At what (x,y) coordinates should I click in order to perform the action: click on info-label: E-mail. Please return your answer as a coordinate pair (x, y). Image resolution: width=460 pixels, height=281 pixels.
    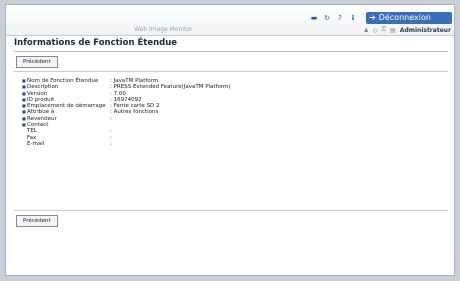
    Looking at the image, I should click on (36, 143).